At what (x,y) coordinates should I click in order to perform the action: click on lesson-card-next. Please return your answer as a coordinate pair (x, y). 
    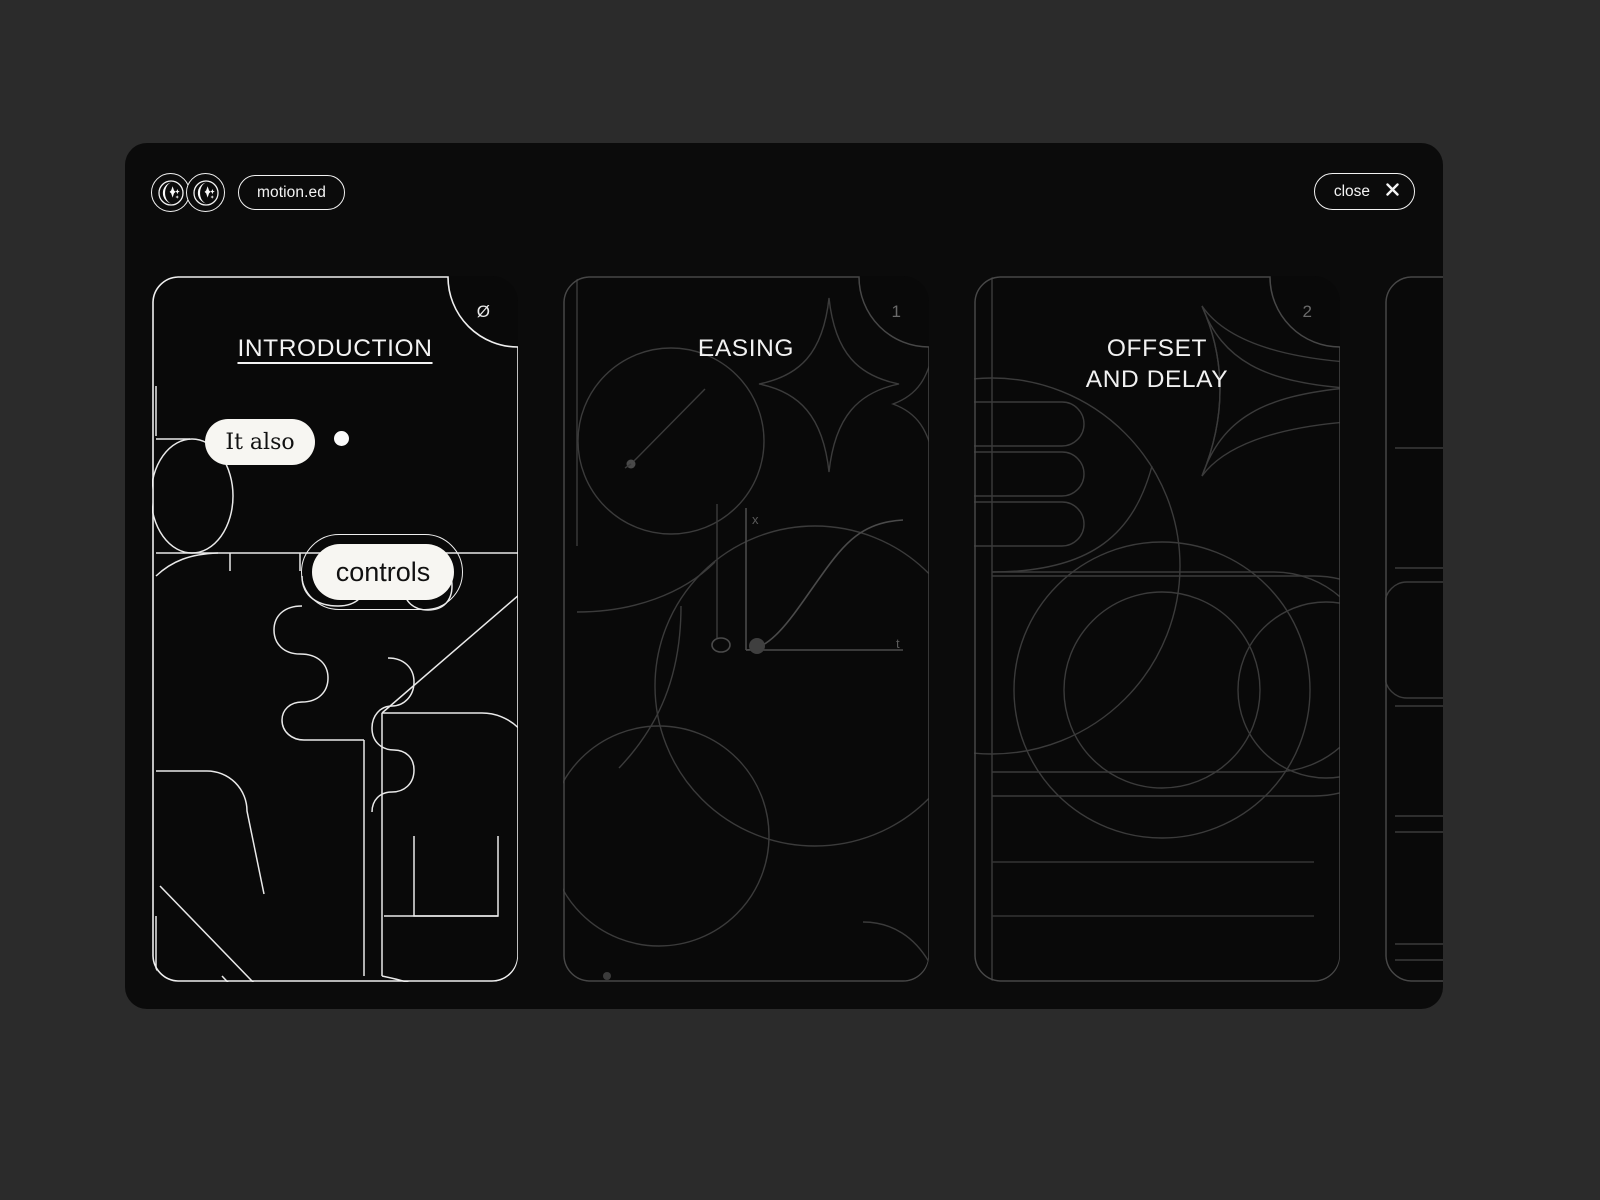
    Looking at the image, I should click on (1414, 629).